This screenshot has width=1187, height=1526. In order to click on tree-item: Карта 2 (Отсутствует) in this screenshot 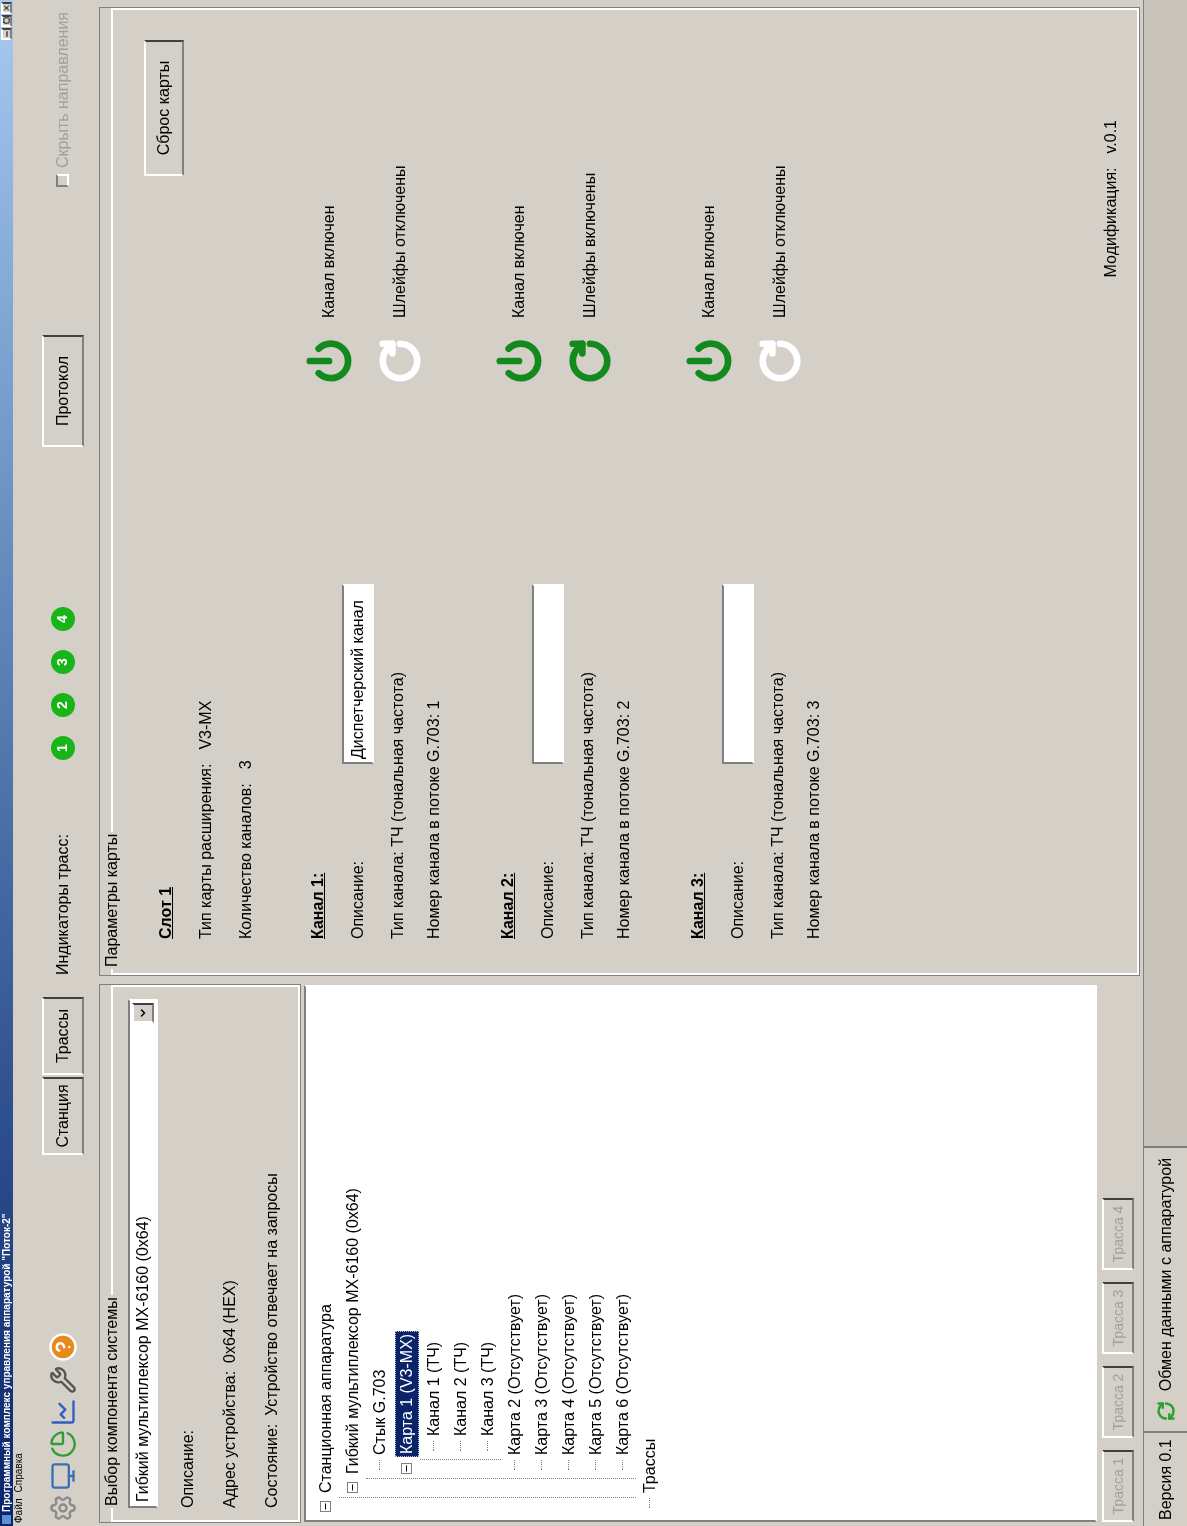, I will do `click(514, 1374)`.